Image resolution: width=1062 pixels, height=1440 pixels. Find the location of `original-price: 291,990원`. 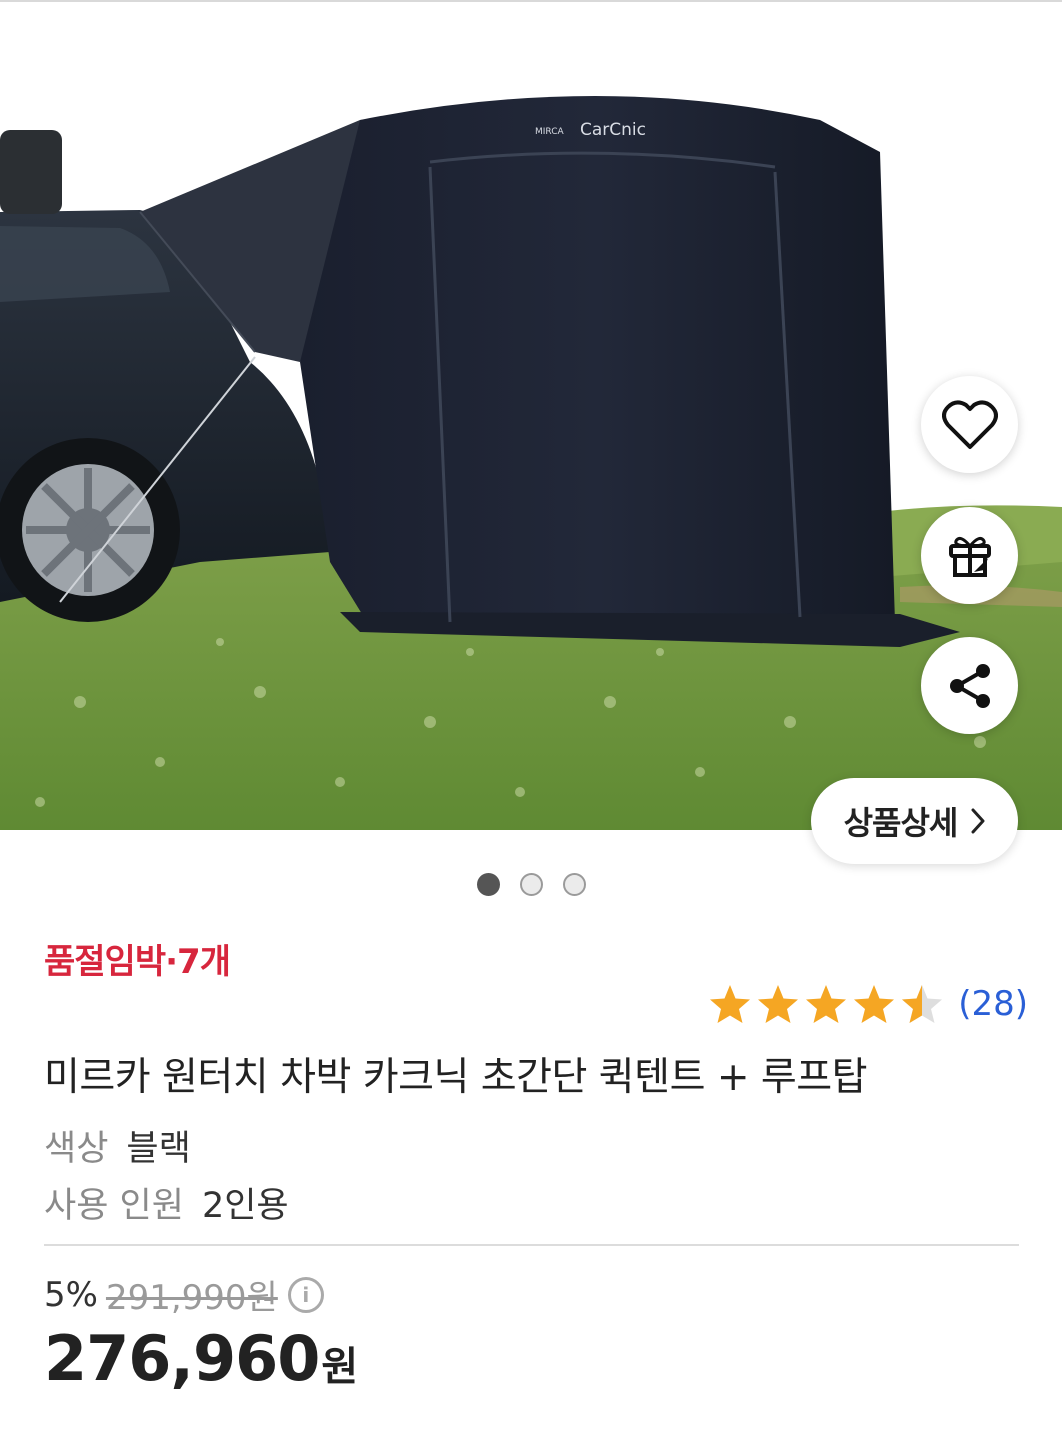

original-price: 291,990원 is located at coordinates (191, 1298).